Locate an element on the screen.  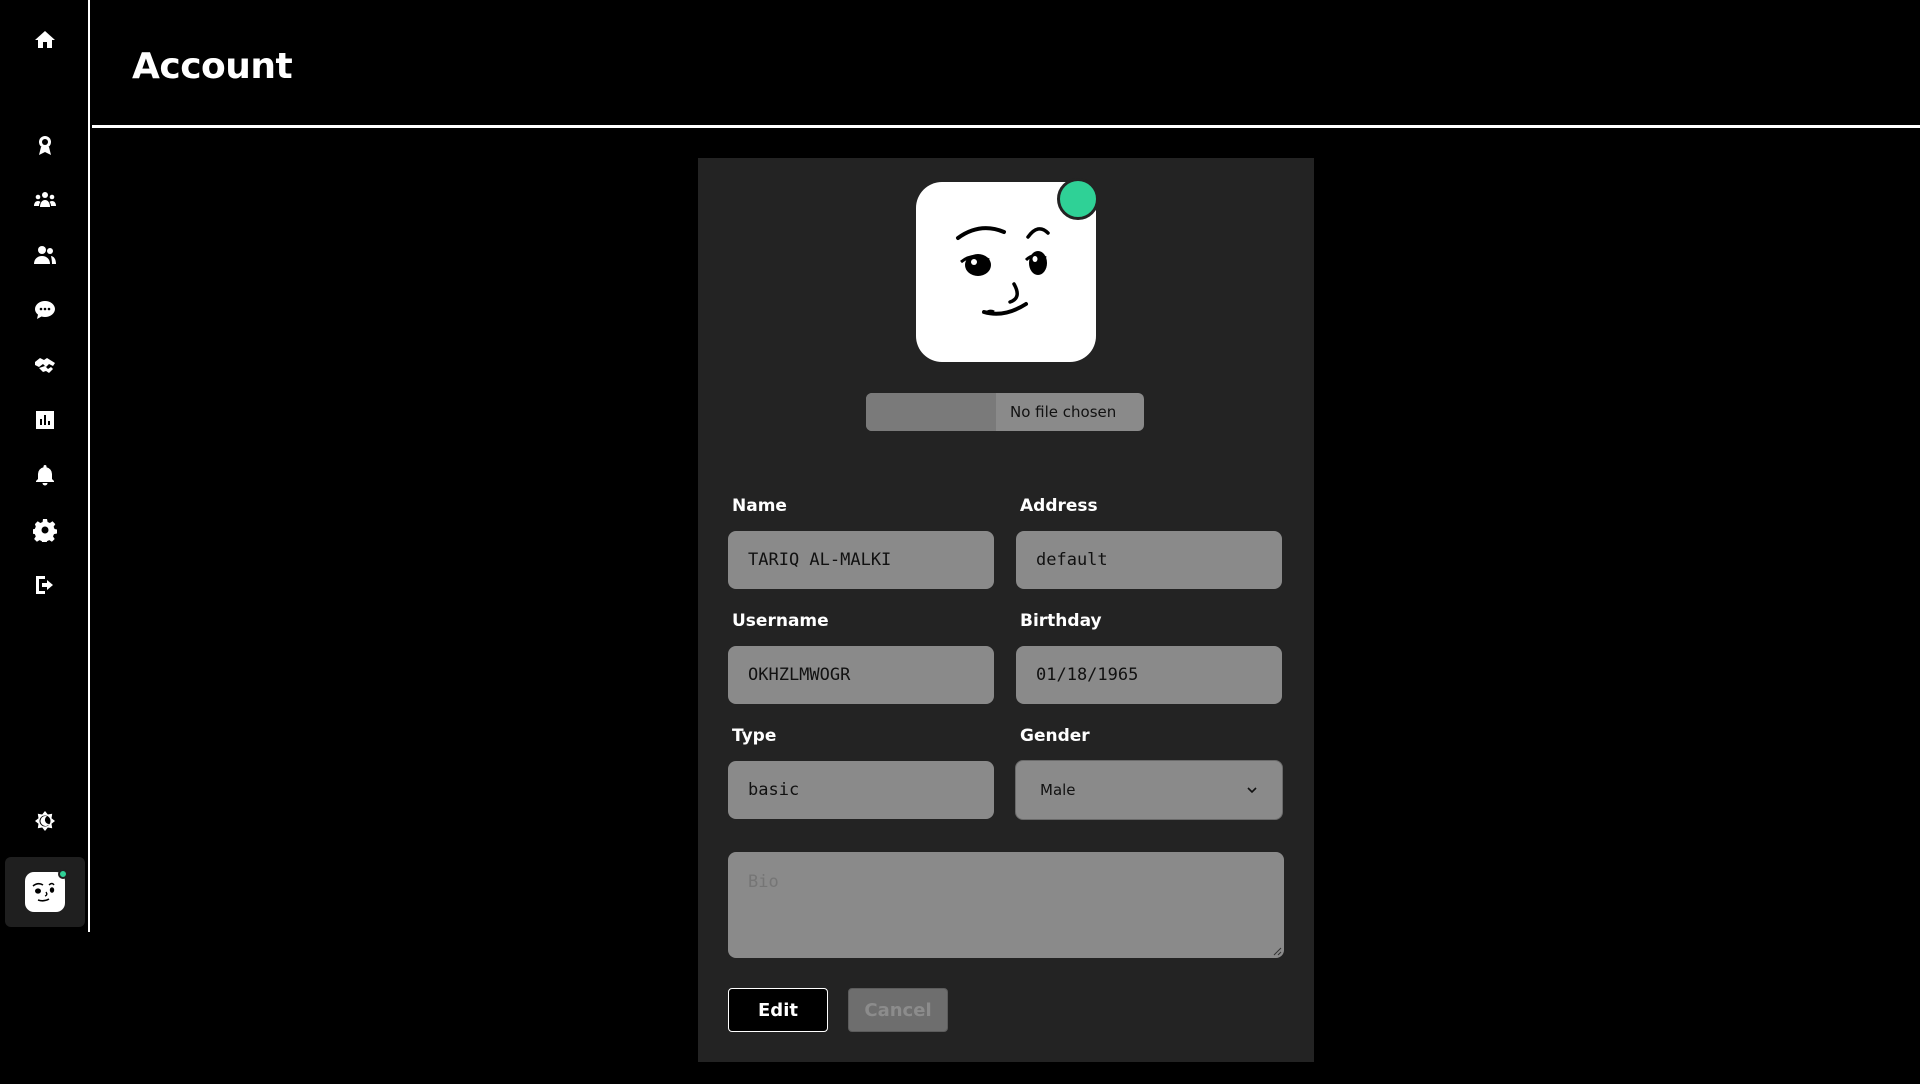
sidebar is located at coordinates (45, 466).